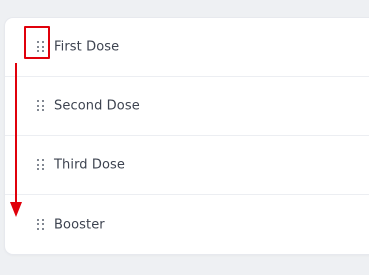 This screenshot has width=369, height=275. Describe the element at coordinates (97, 106) in the screenshot. I see `list-item-label: Second Dose` at that location.